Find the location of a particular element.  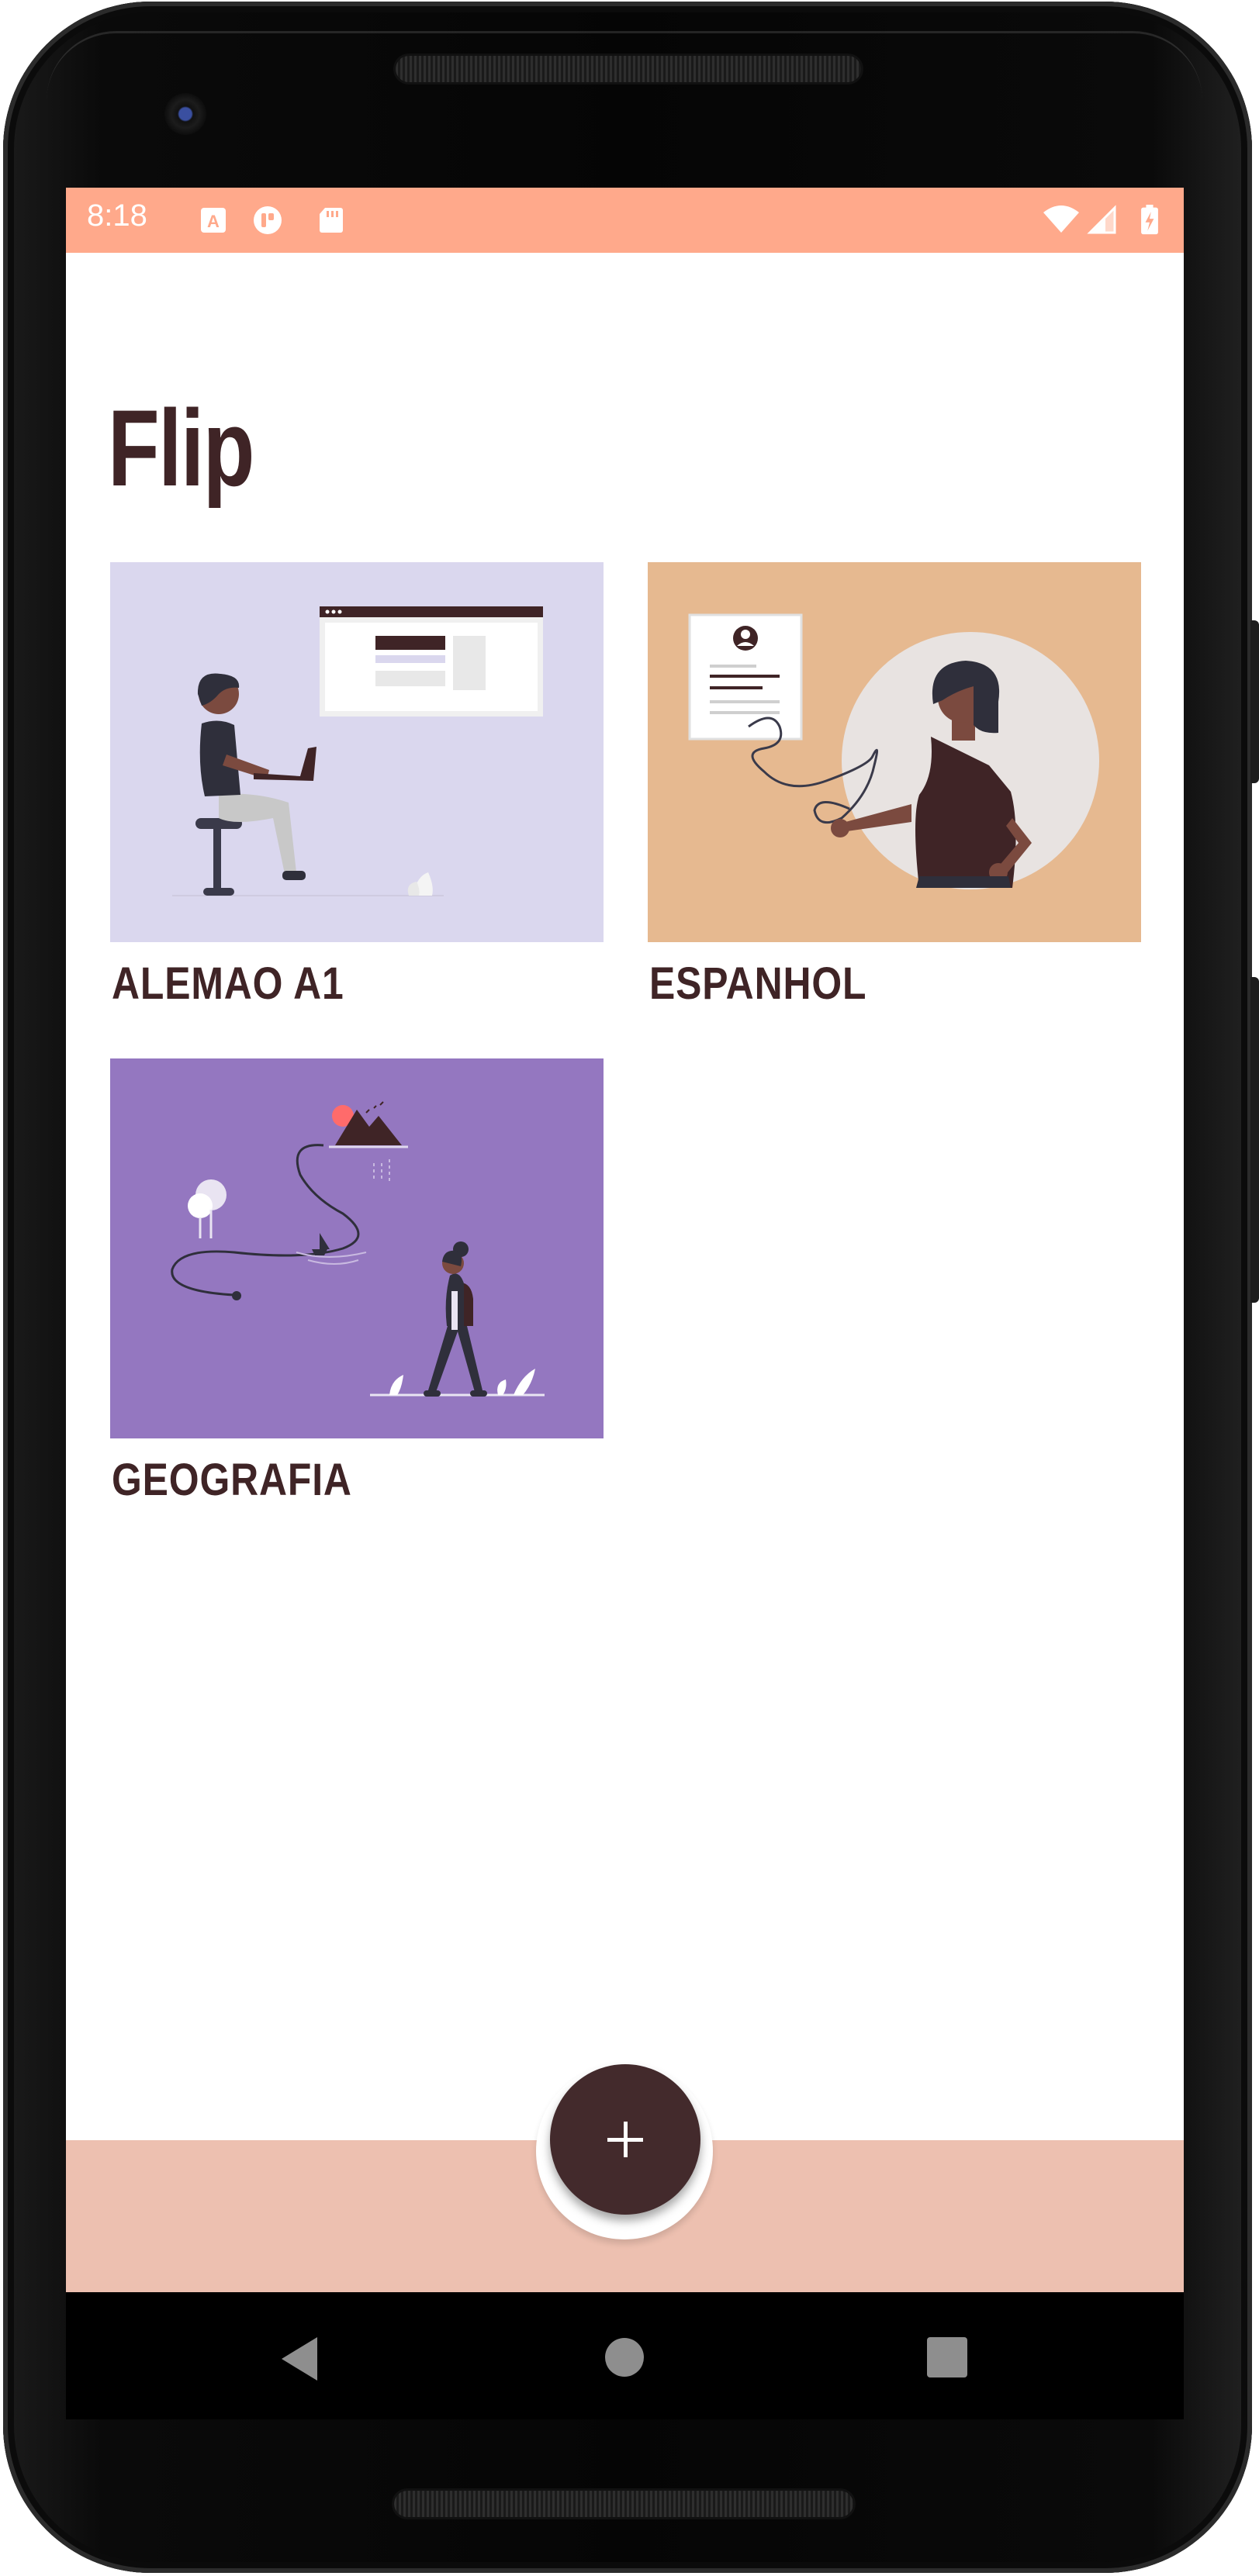

recents-icon is located at coordinates (947, 2357).